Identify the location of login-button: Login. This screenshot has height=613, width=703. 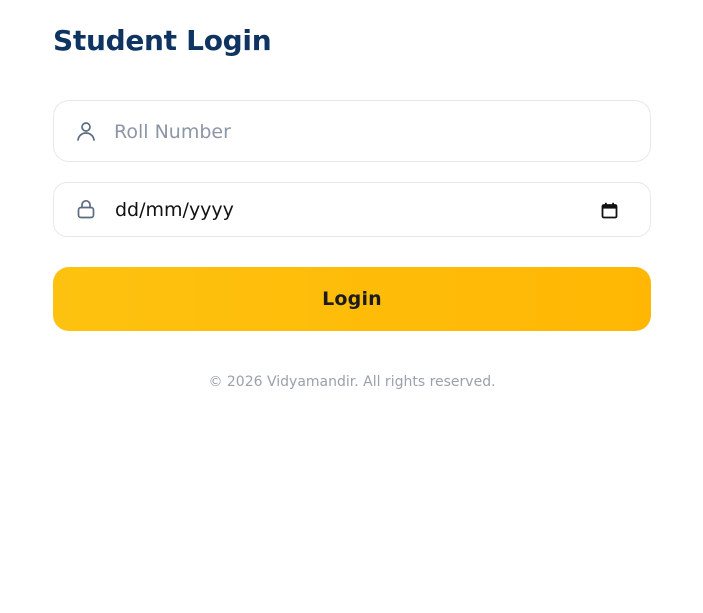
(352, 299).